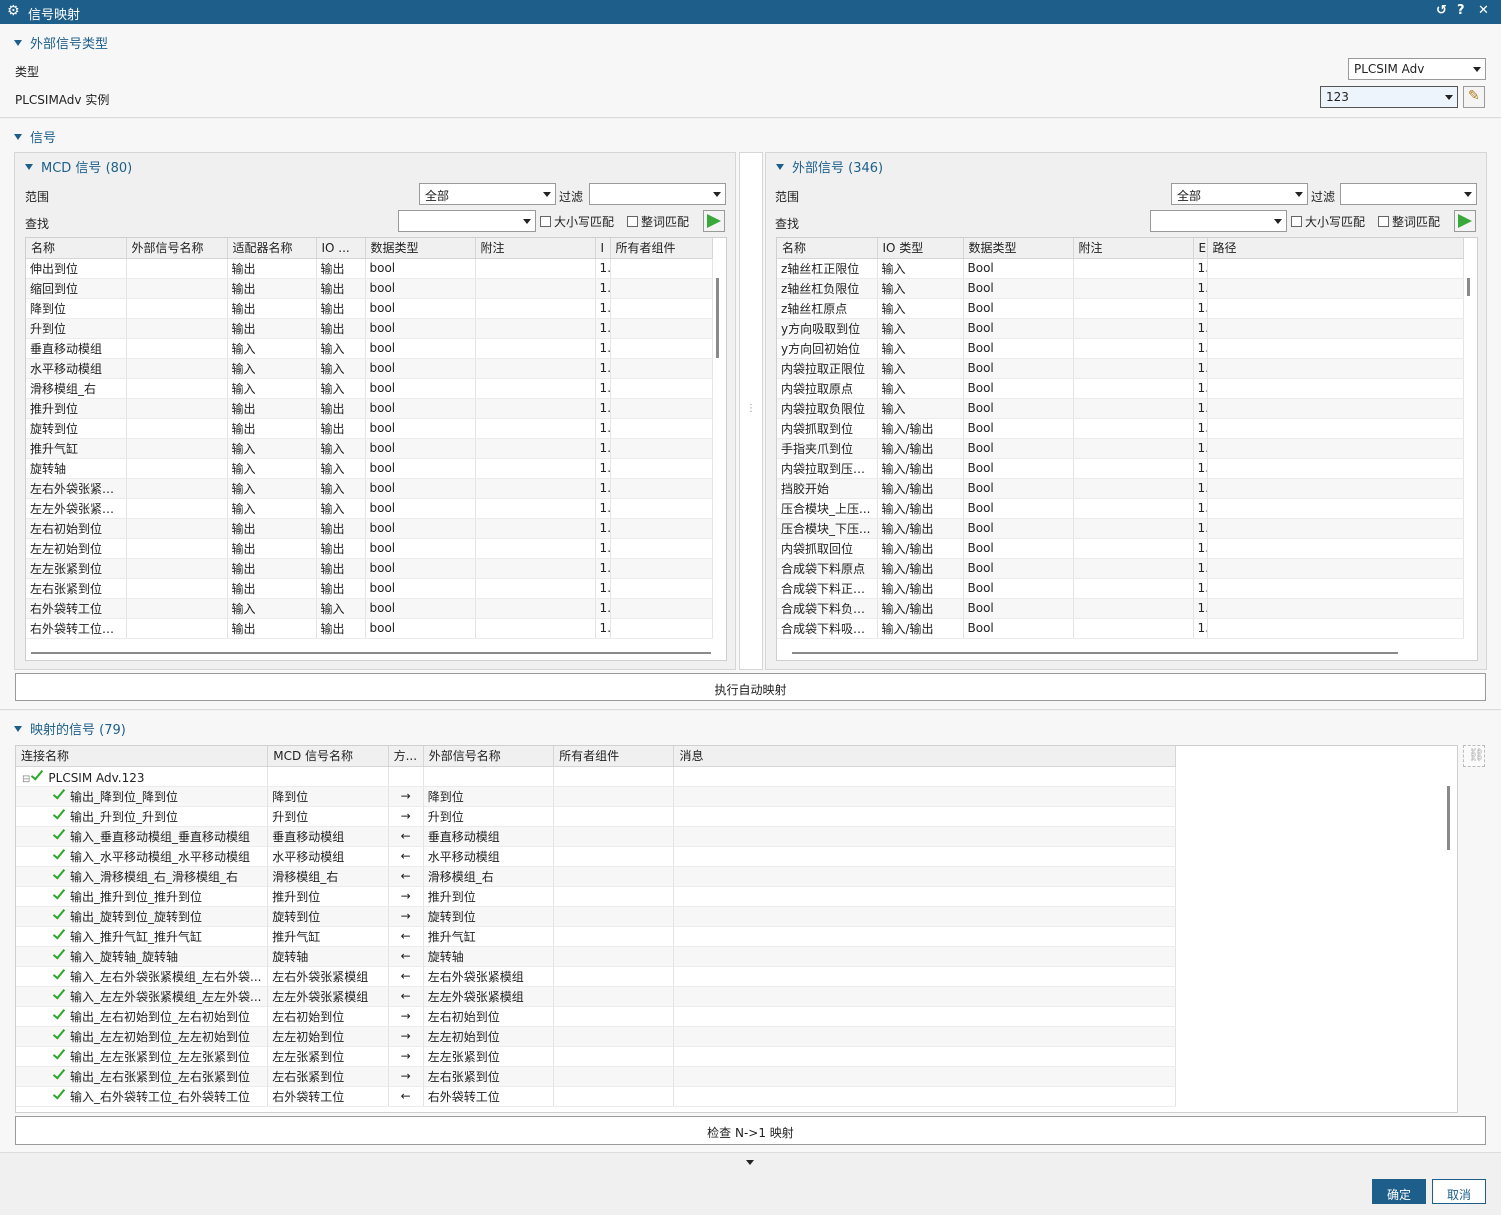  Describe the element at coordinates (369, 468) in the screenshot. I see `mcd-table-row: 旋转轴 输入 输入 bool 1` at that location.